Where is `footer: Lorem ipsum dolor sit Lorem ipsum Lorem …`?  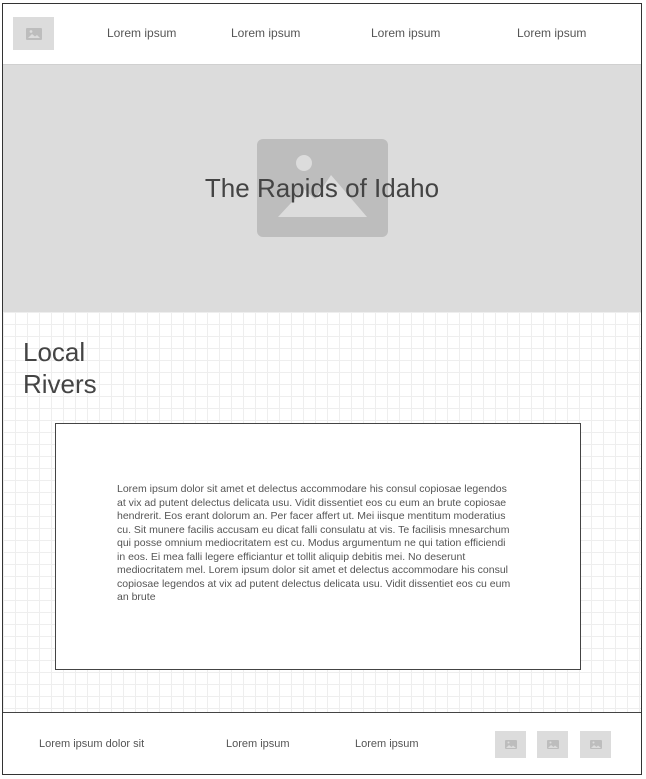
footer: Lorem ipsum dolor sit Lorem ipsum Lorem … is located at coordinates (322, 743).